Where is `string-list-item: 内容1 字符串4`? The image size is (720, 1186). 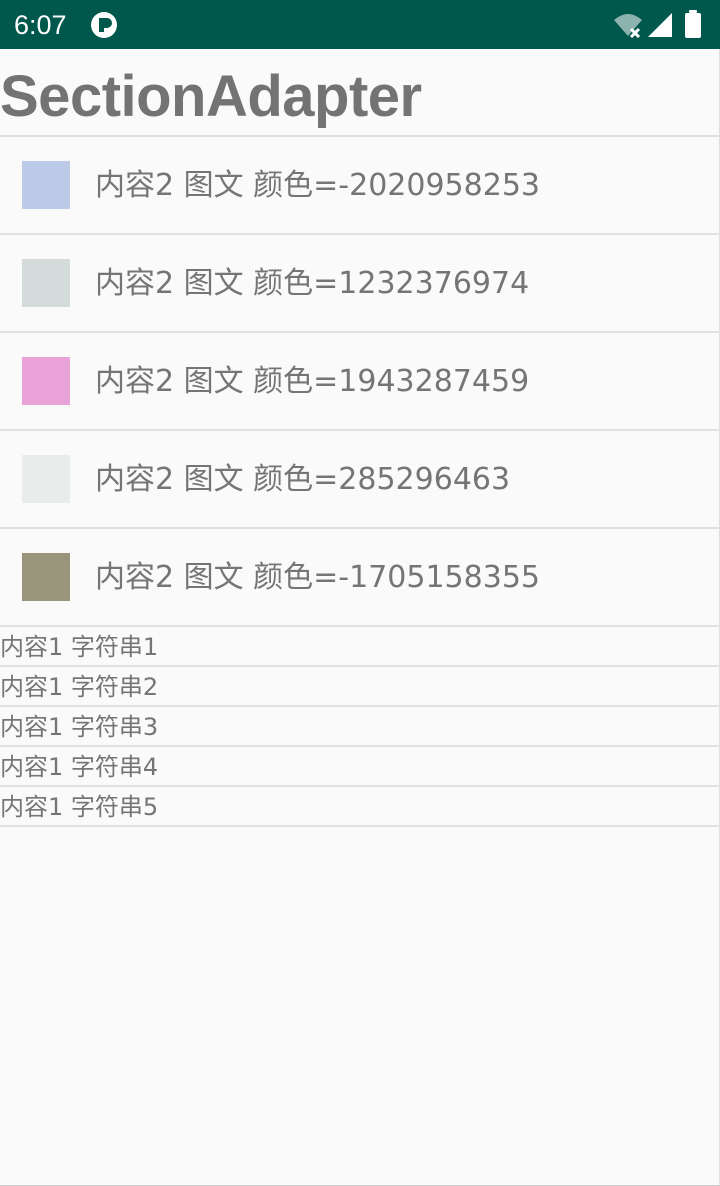
string-list-item: 内容1 字符串4 is located at coordinates (360, 767).